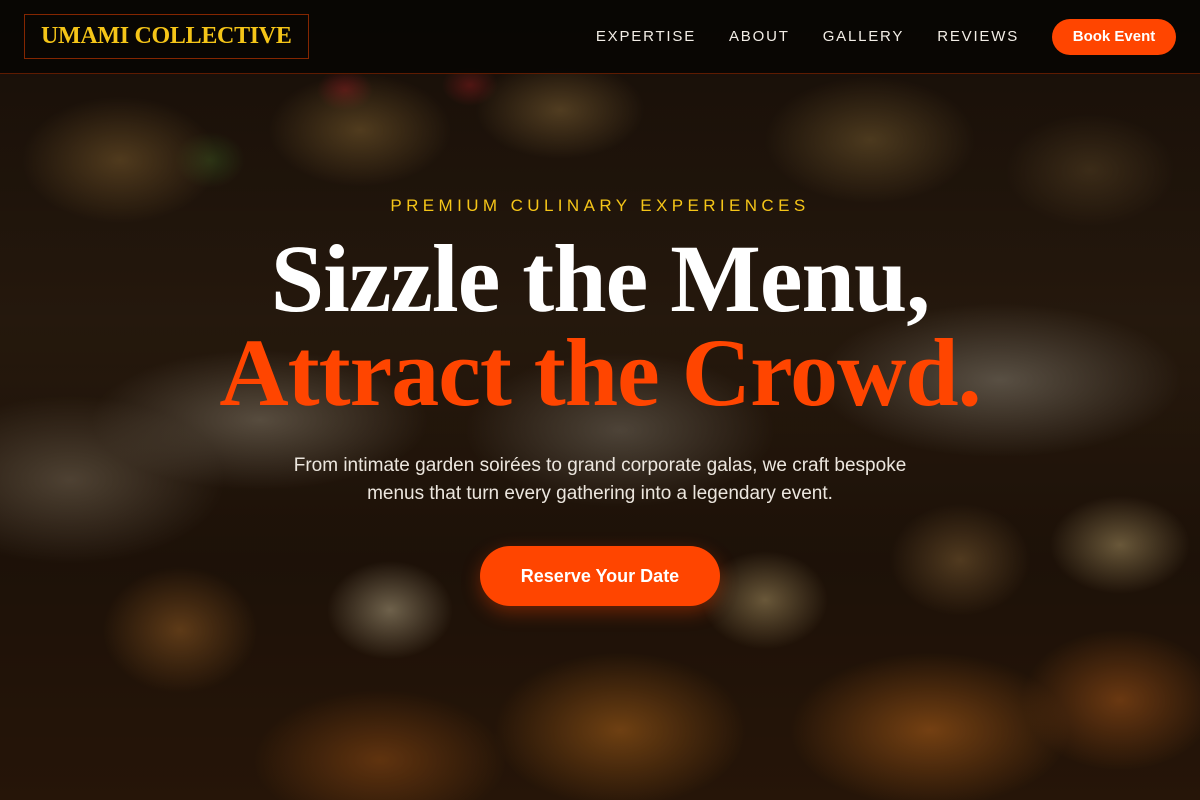  Describe the element at coordinates (1114, 36) in the screenshot. I see `book-event-button: Book Event` at that location.